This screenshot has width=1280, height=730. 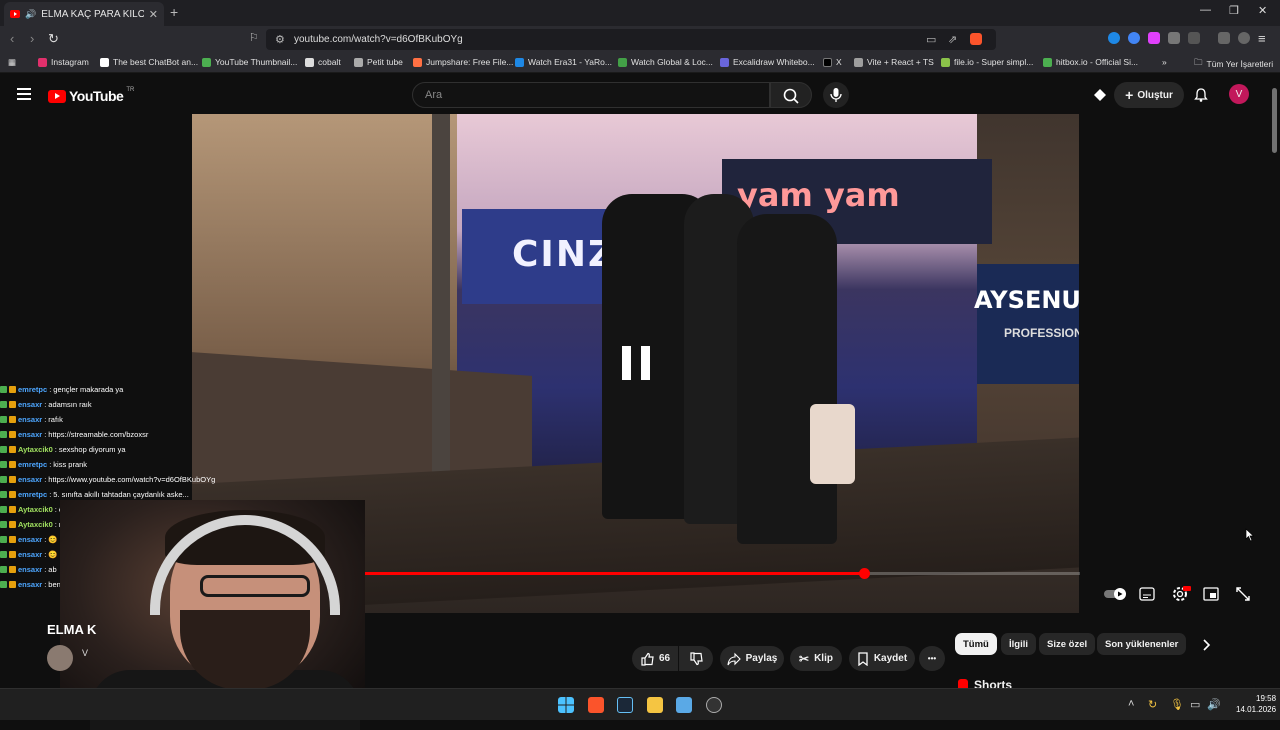 I want to click on cast-icon: ▭, so click(x=931, y=39).